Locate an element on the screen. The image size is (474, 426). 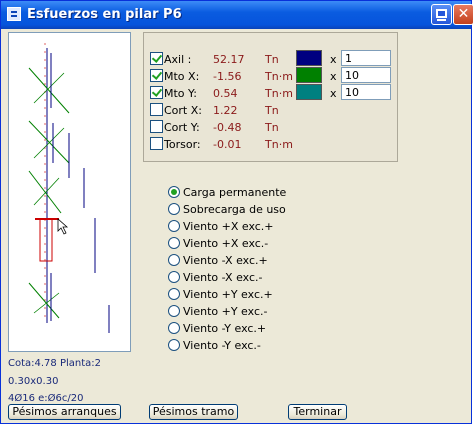
cort-y-unit: Tn is located at coordinates (272, 127).